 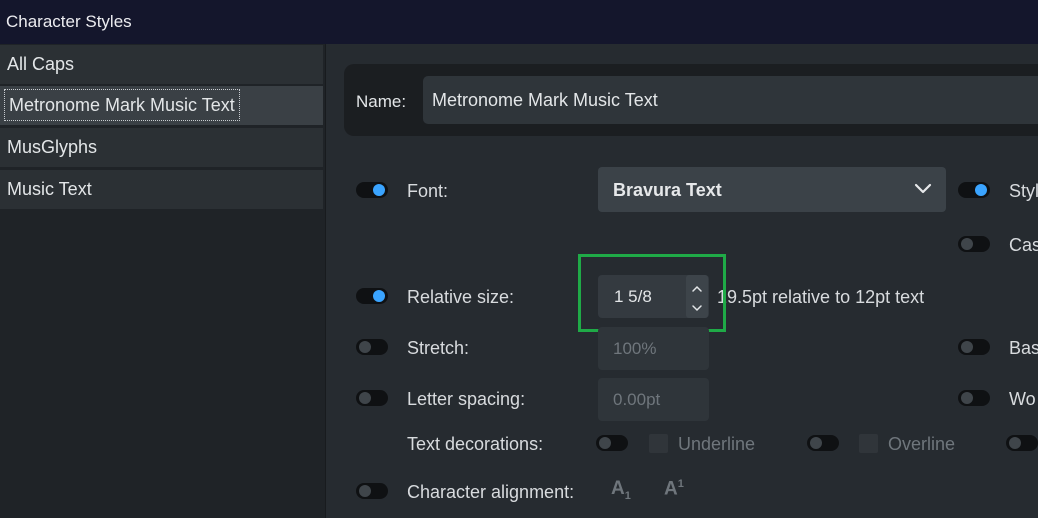 I want to click on overline-toggle, so click(x=823, y=443).